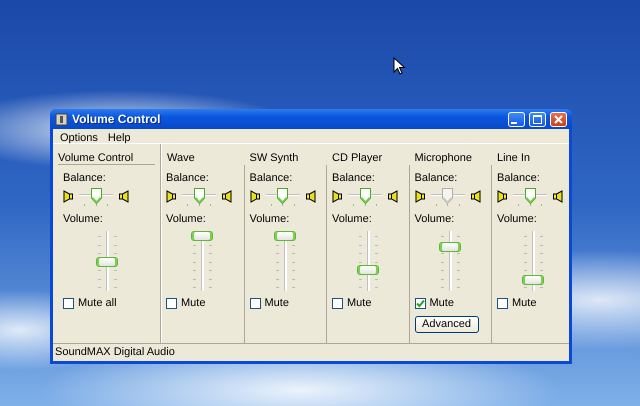  I want to click on channel-name: Volume Control, so click(106, 154).